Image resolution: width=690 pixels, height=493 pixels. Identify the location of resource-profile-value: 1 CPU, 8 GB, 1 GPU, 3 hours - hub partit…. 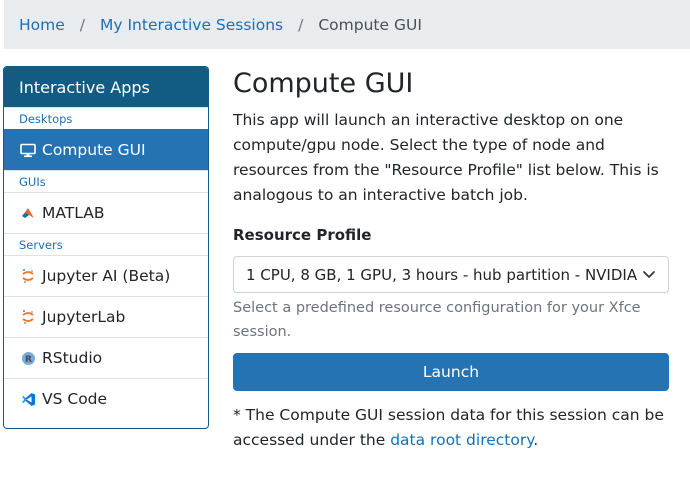
(442, 274).